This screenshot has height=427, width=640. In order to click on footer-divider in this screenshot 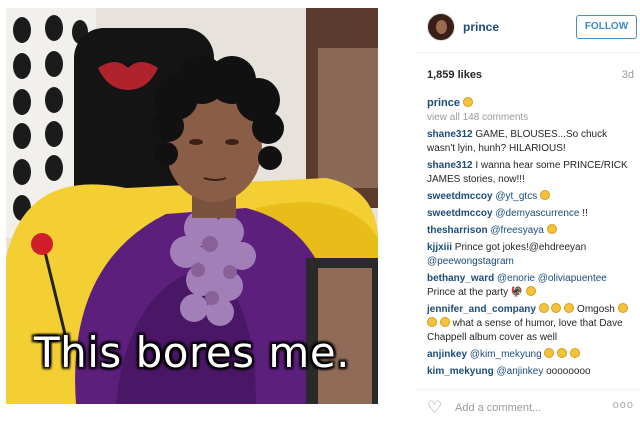, I will do `click(528, 389)`.